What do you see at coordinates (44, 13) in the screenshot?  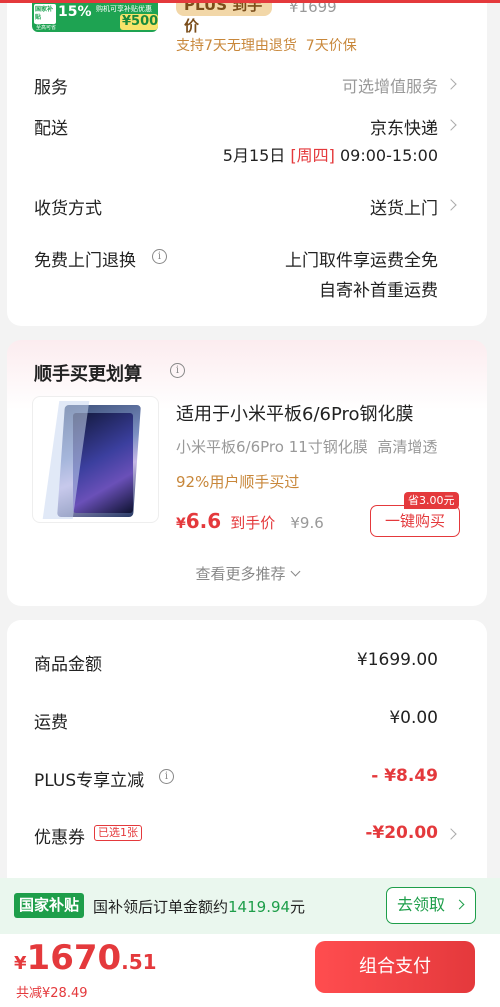 I see `promo-badge: 国家补贴` at bounding box center [44, 13].